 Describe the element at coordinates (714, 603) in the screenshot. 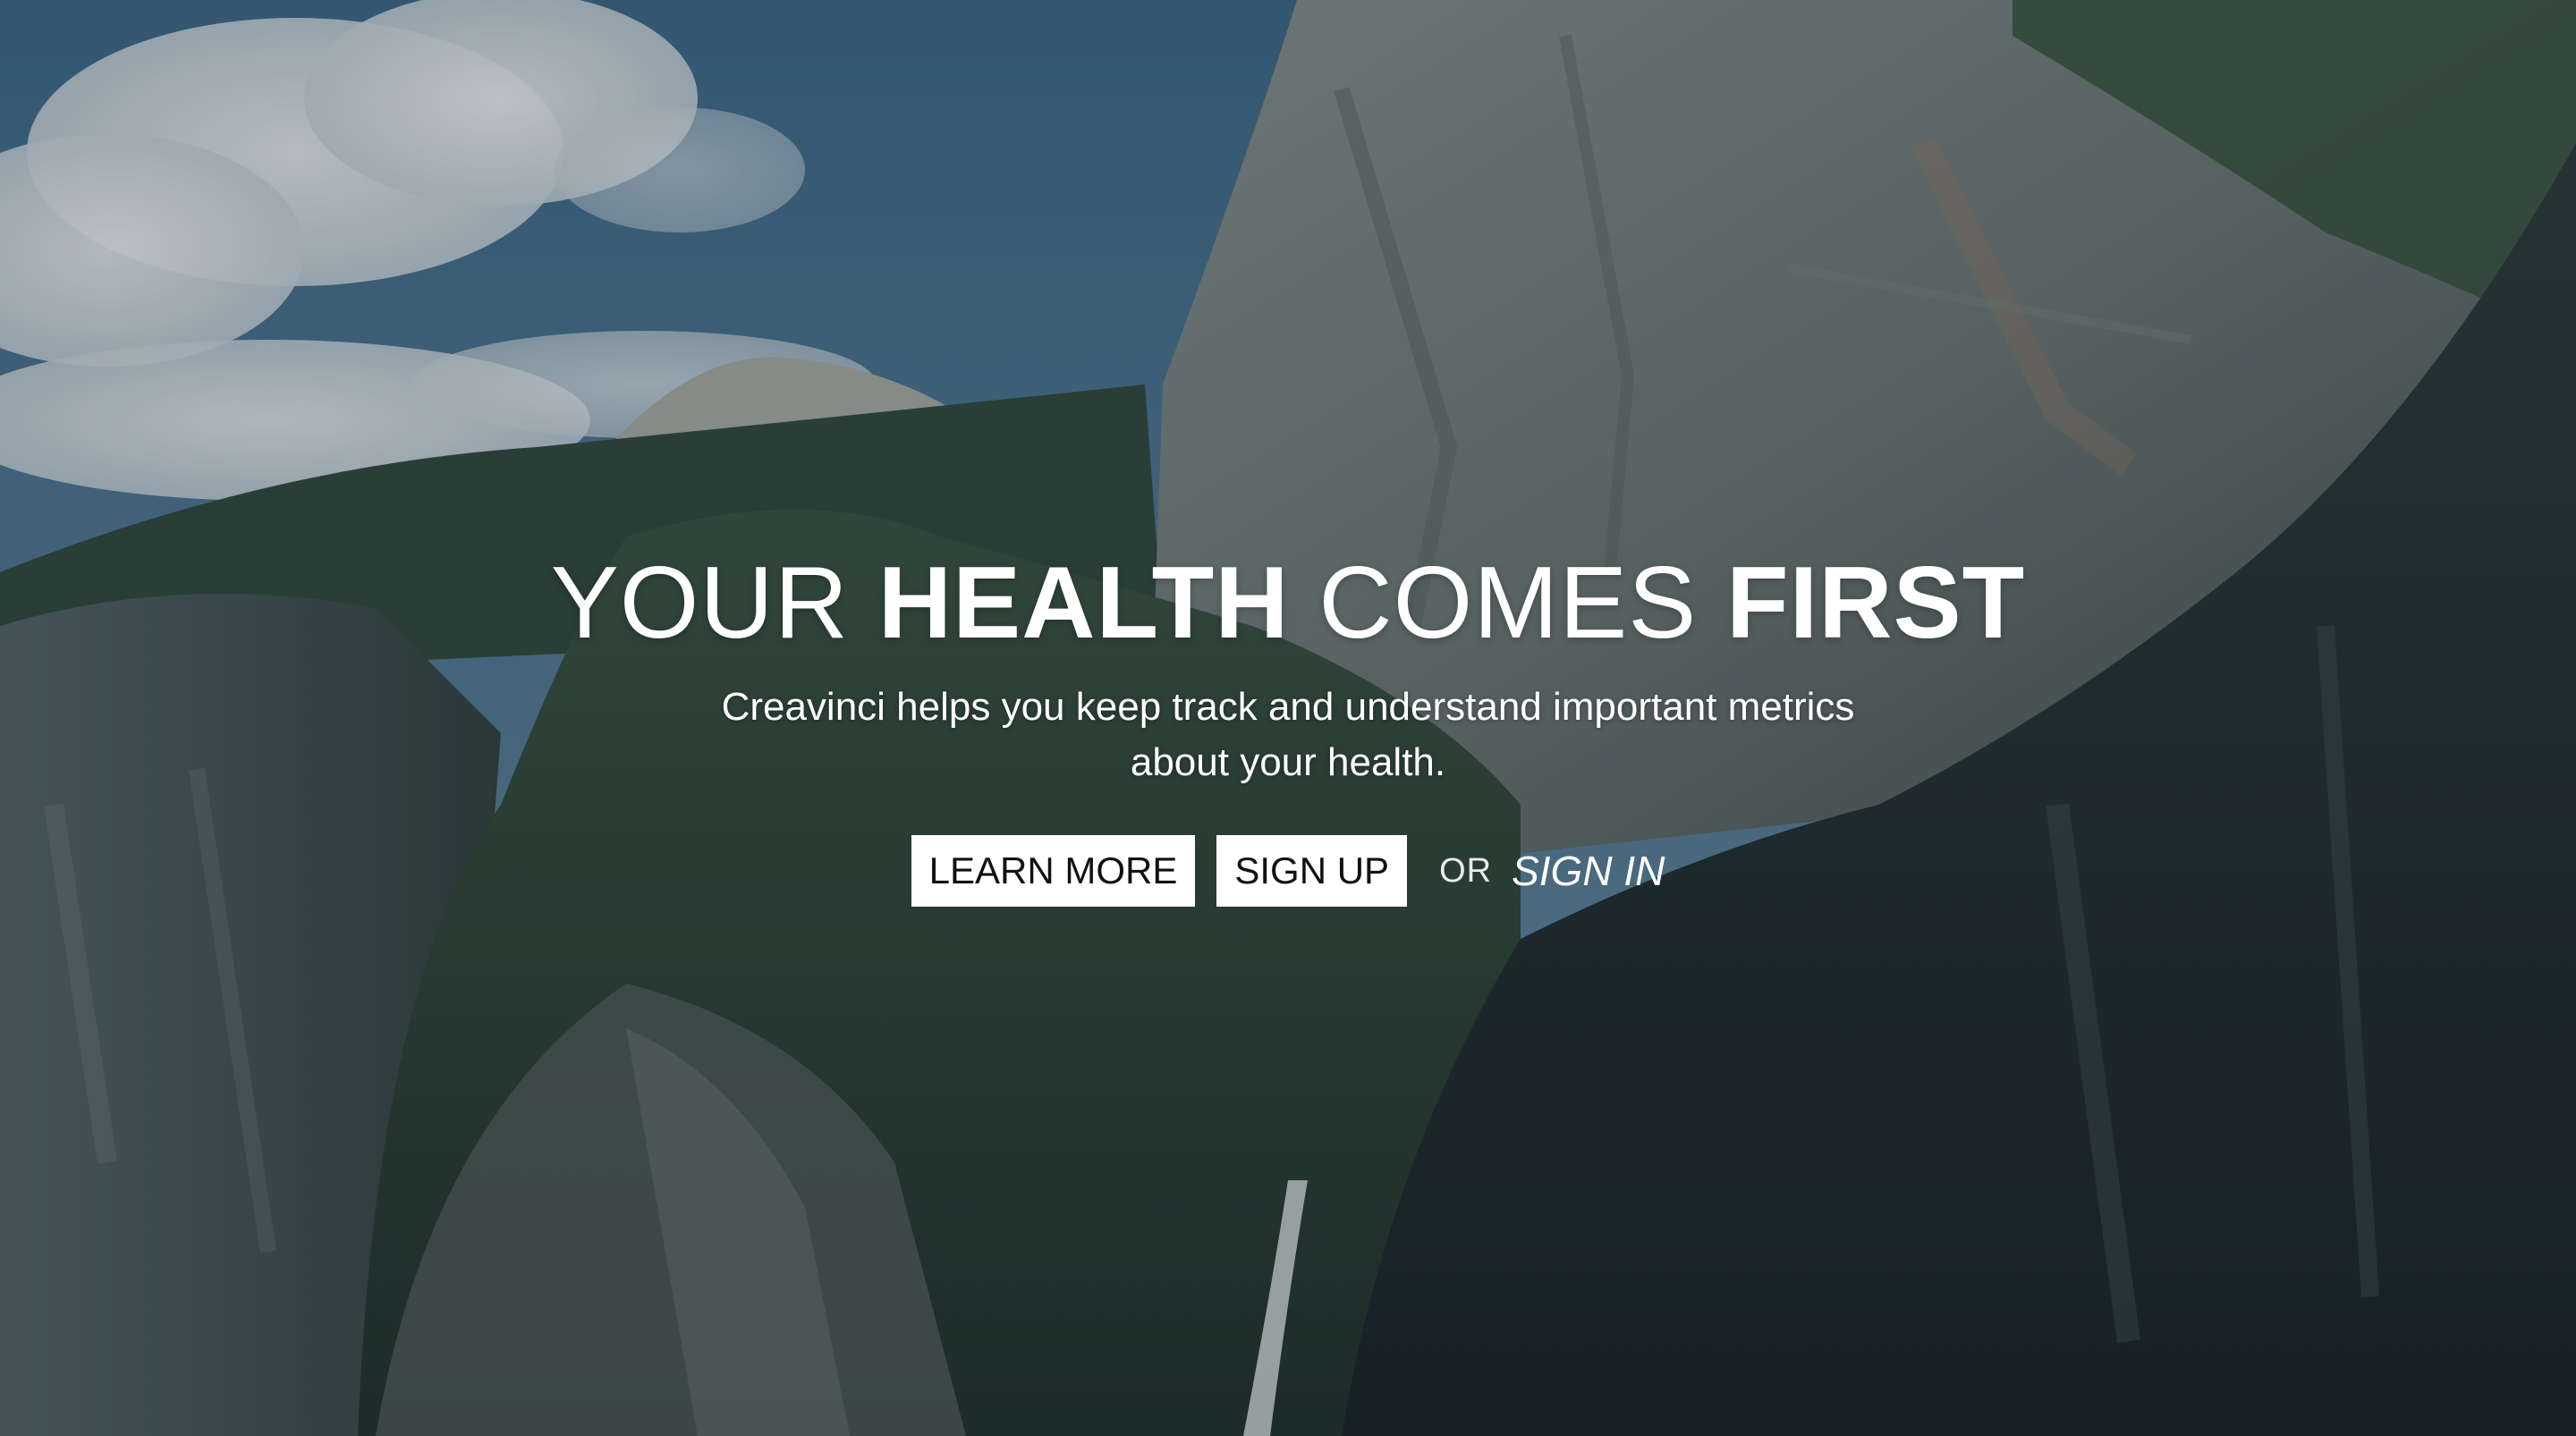

I see `headline-part-your: YOUR` at that location.